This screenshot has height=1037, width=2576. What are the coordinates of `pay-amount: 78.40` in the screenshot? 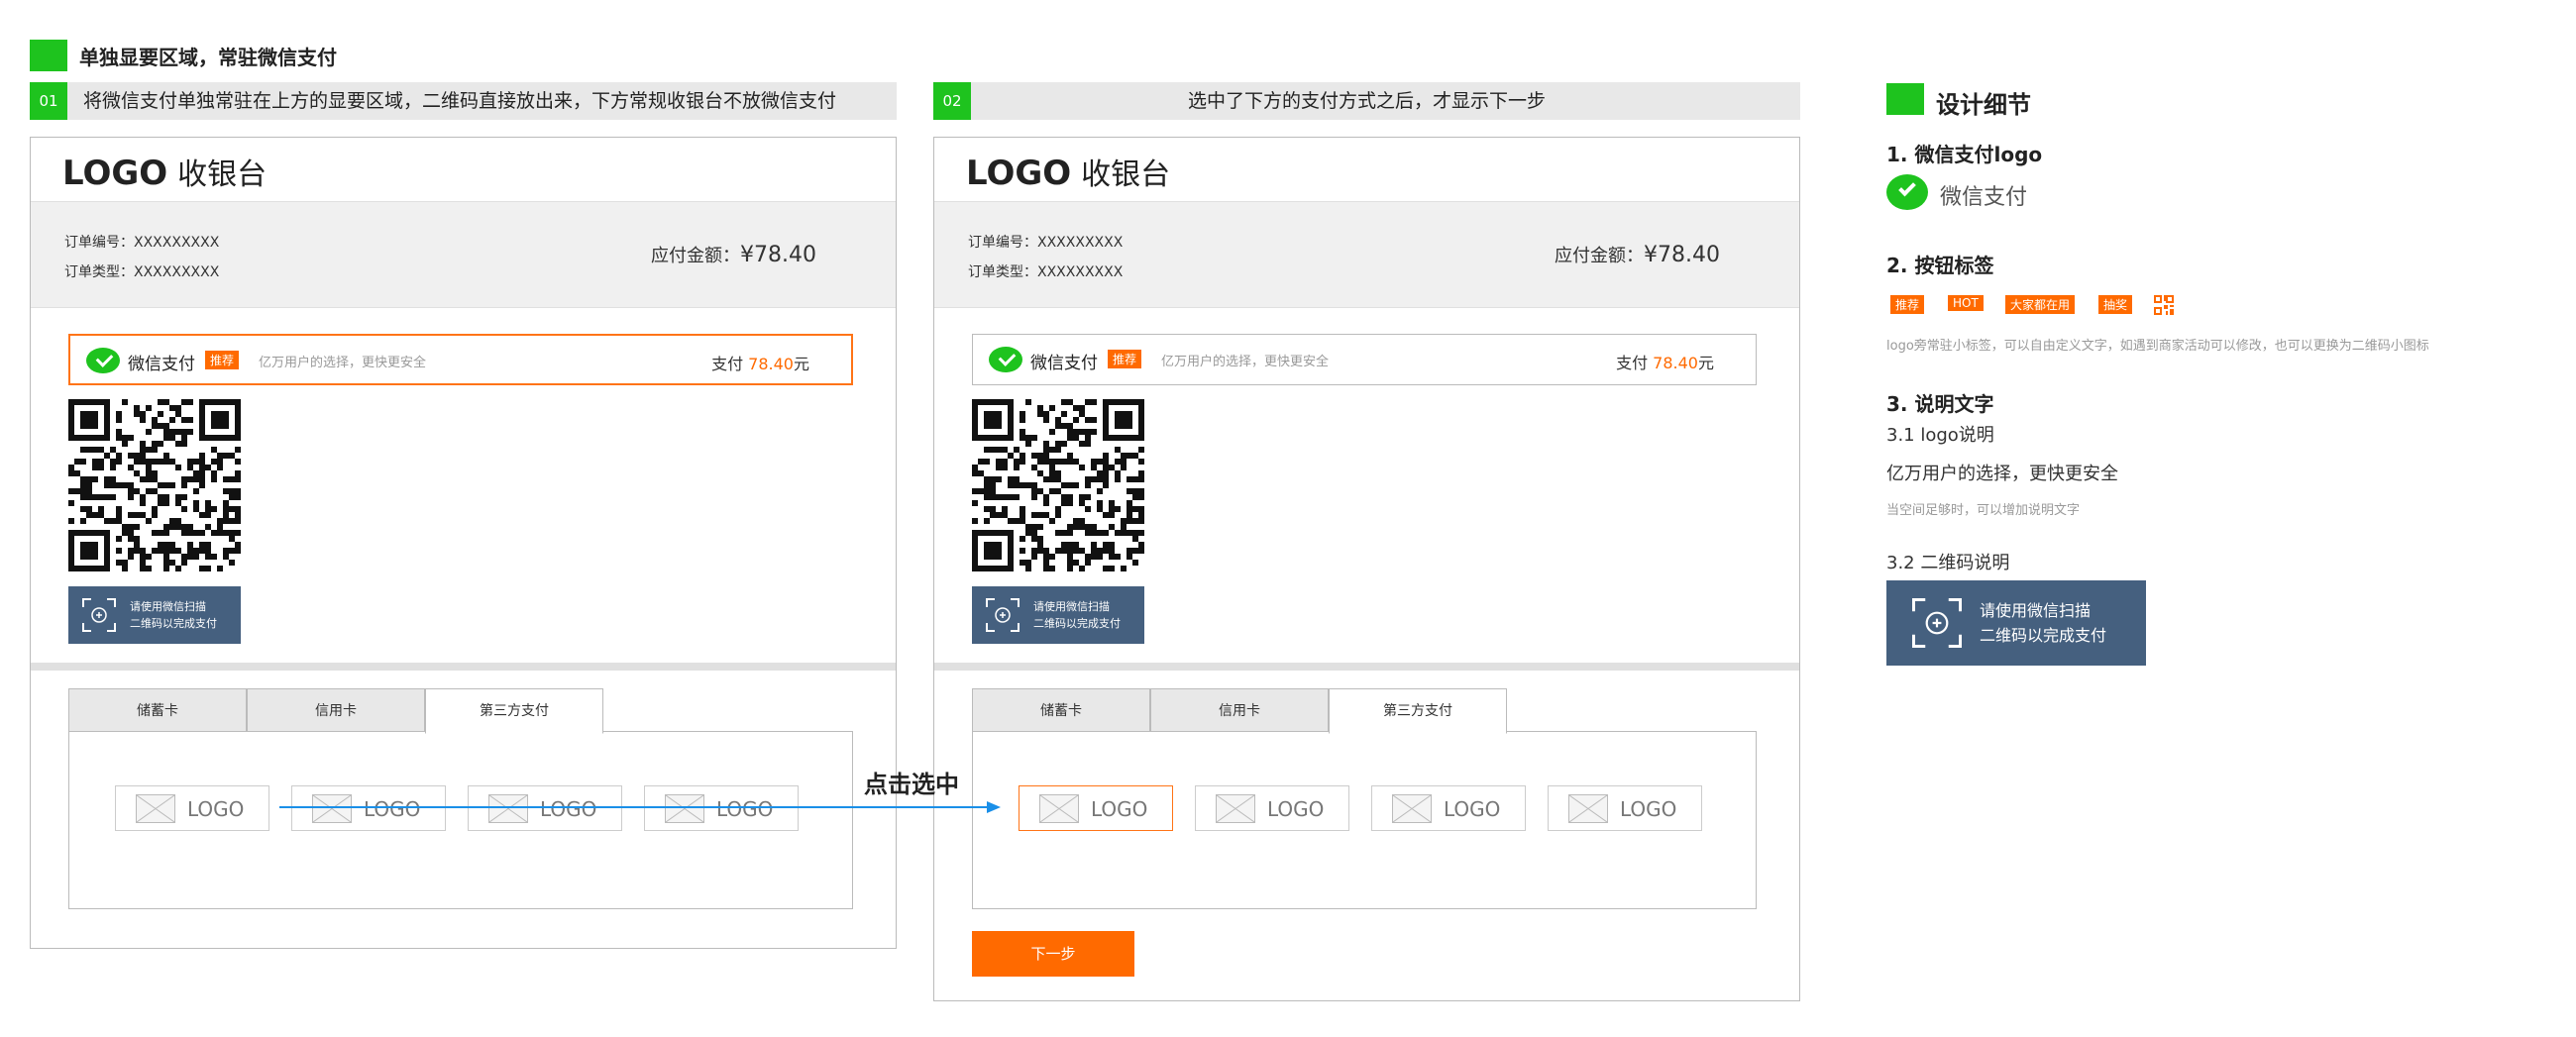 It's located at (771, 364).